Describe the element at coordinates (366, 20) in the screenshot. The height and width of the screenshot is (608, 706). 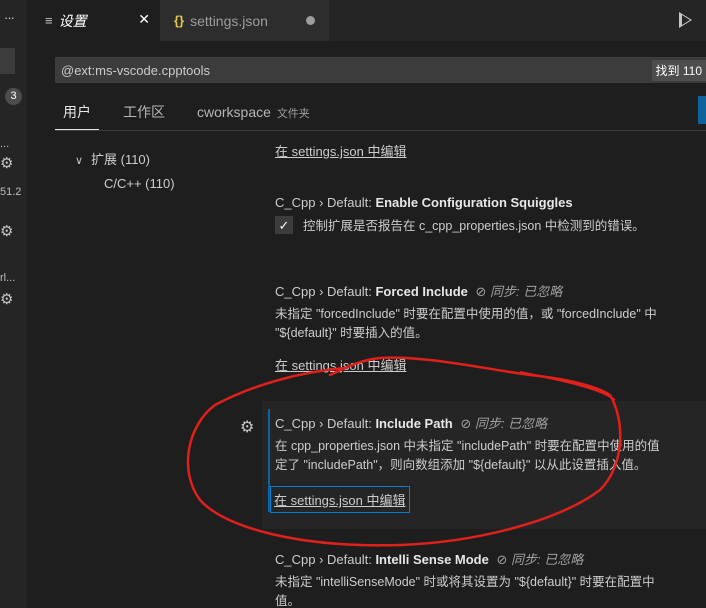
I see `editor-tab-bar: ≡ 设置 ✕ {} settings.json` at that location.